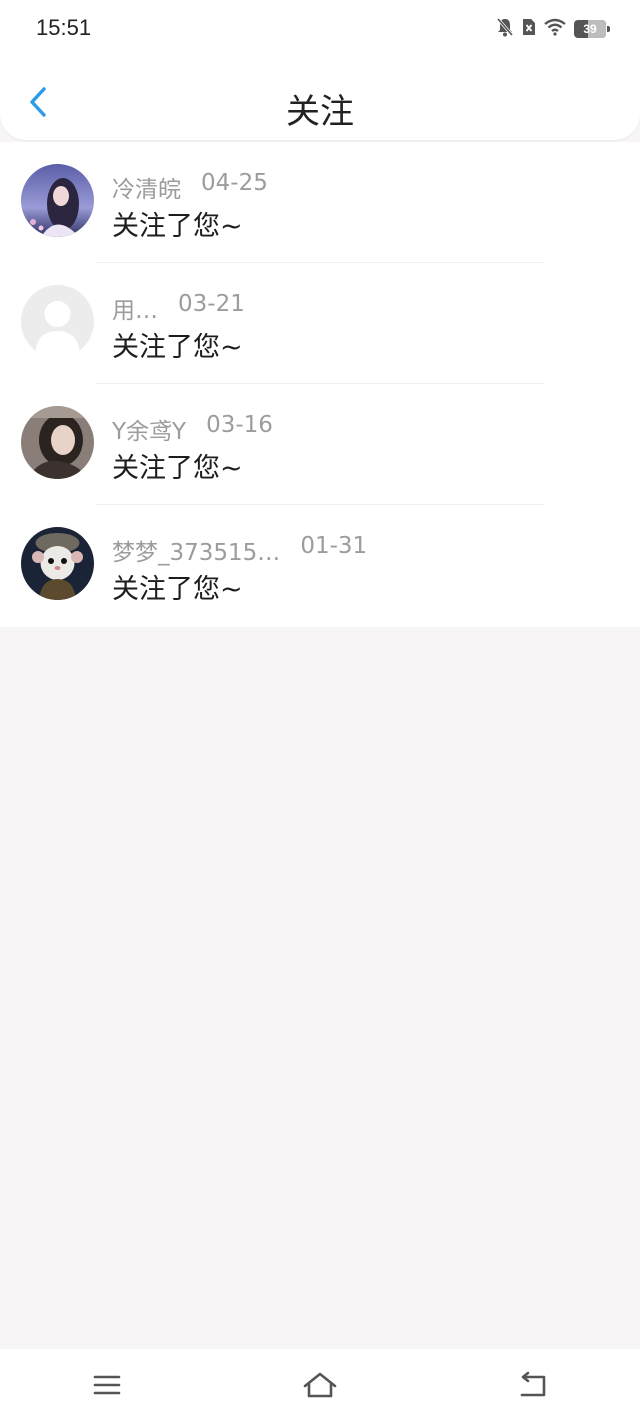 The height and width of the screenshot is (1425, 640). I want to click on list-item: 用… 03-21 关注了您~, so click(320, 323).